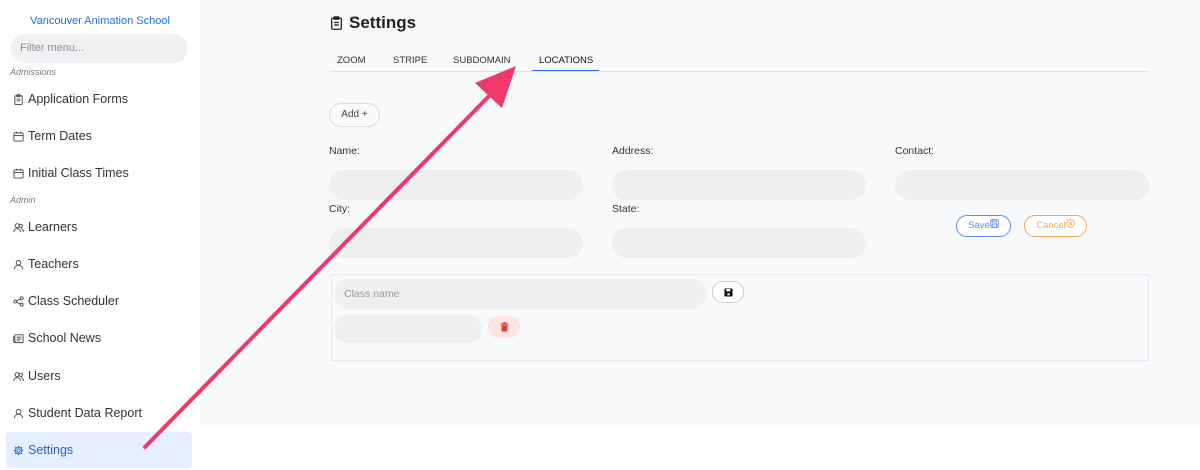 The image size is (1200, 470). Describe the element at coordinates (633, 151) in the screenshot. I see `address-label: Address:` at that location.